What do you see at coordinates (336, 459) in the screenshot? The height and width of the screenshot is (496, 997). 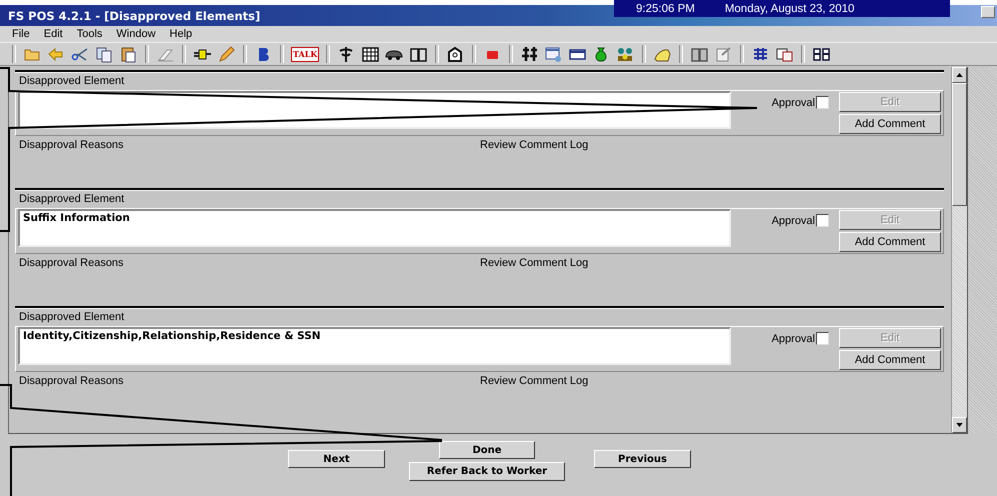 I see `next-button: Next` at bounding box center [336, 459].